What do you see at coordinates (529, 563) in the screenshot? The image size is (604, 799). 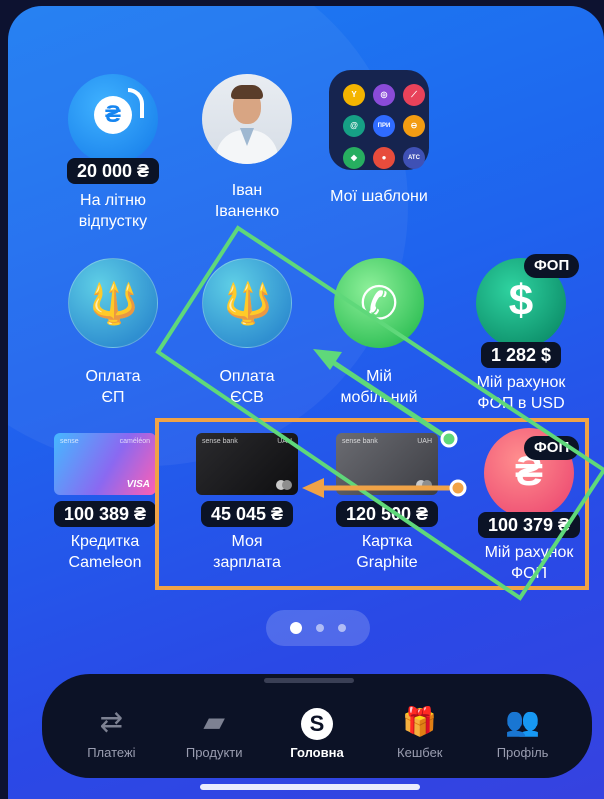 I see `tile-label: Мій рахунок ФОП` at bounding box center [529, 563].